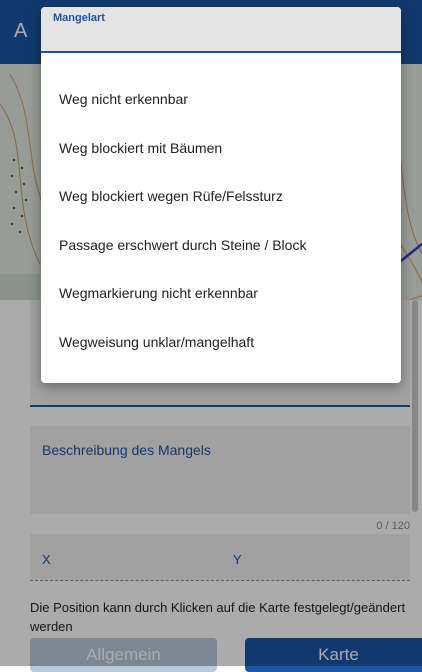  I want to click on option-wegweisung: Wegweisung unklar/mangelhaft, so click(221, 342).